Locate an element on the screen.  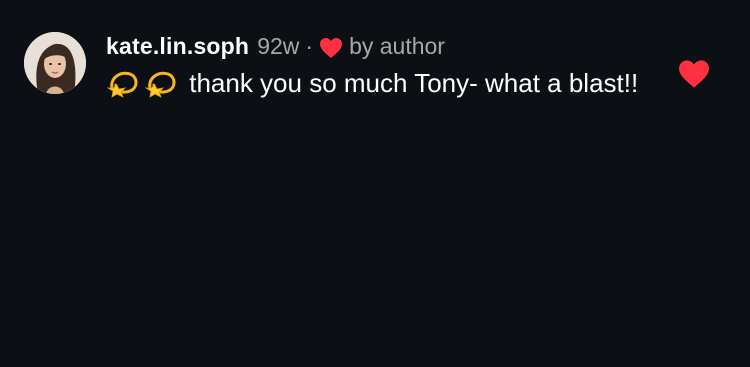
avatar is located at coordinates (55, 63).